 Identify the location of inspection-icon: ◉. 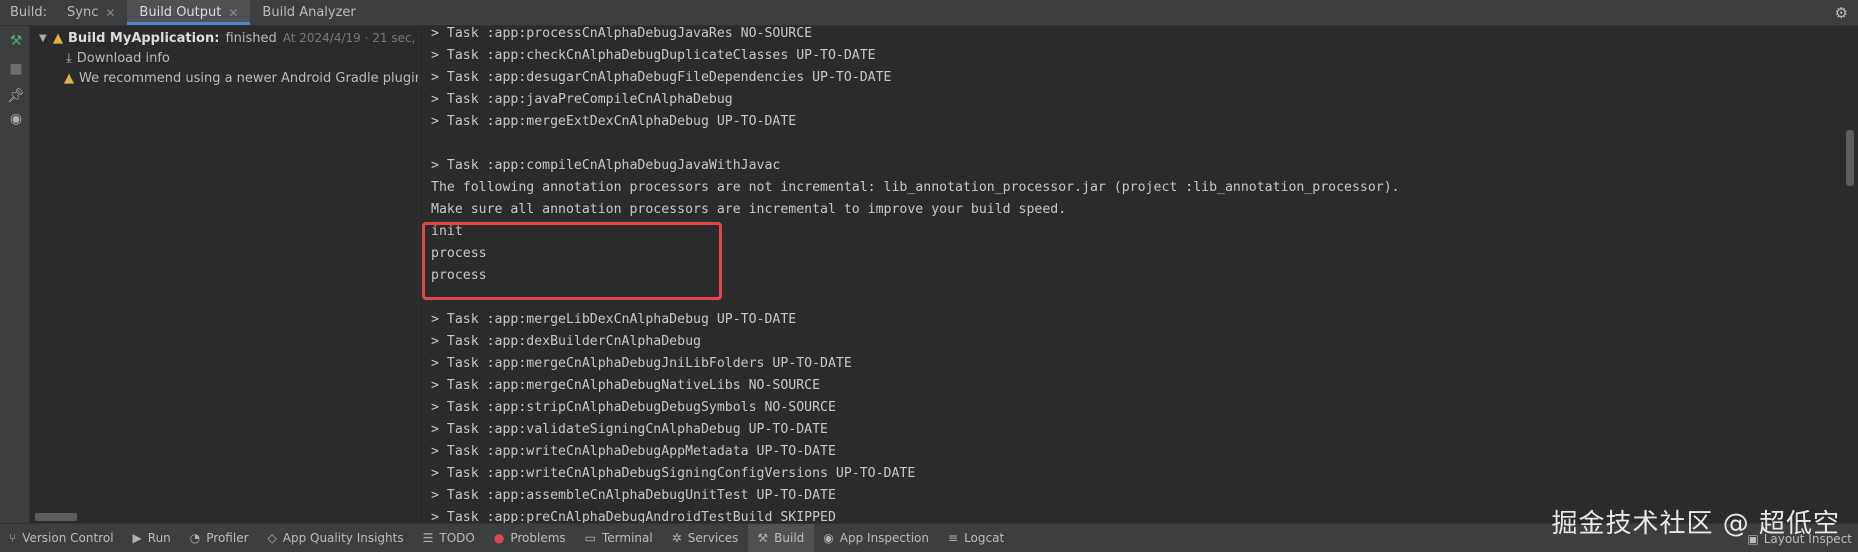
(828, 538).